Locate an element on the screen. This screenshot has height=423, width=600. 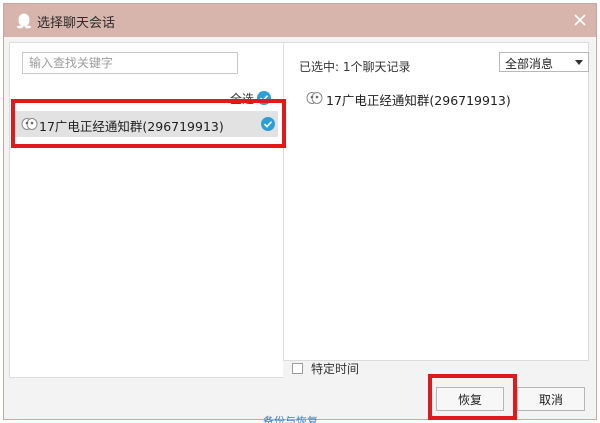
specific-time-label: 特定时间 is located at coordinates (335, 368).